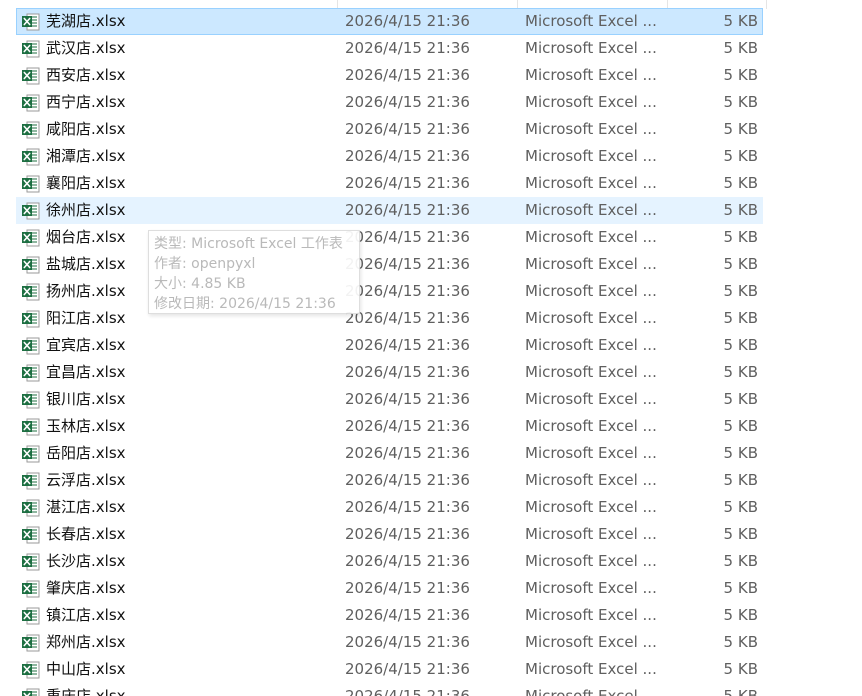 The width and height of the screenshot is (862, 696). I want to click on tooltip-size: 大小: 4.85 KB, so click(200, 284).